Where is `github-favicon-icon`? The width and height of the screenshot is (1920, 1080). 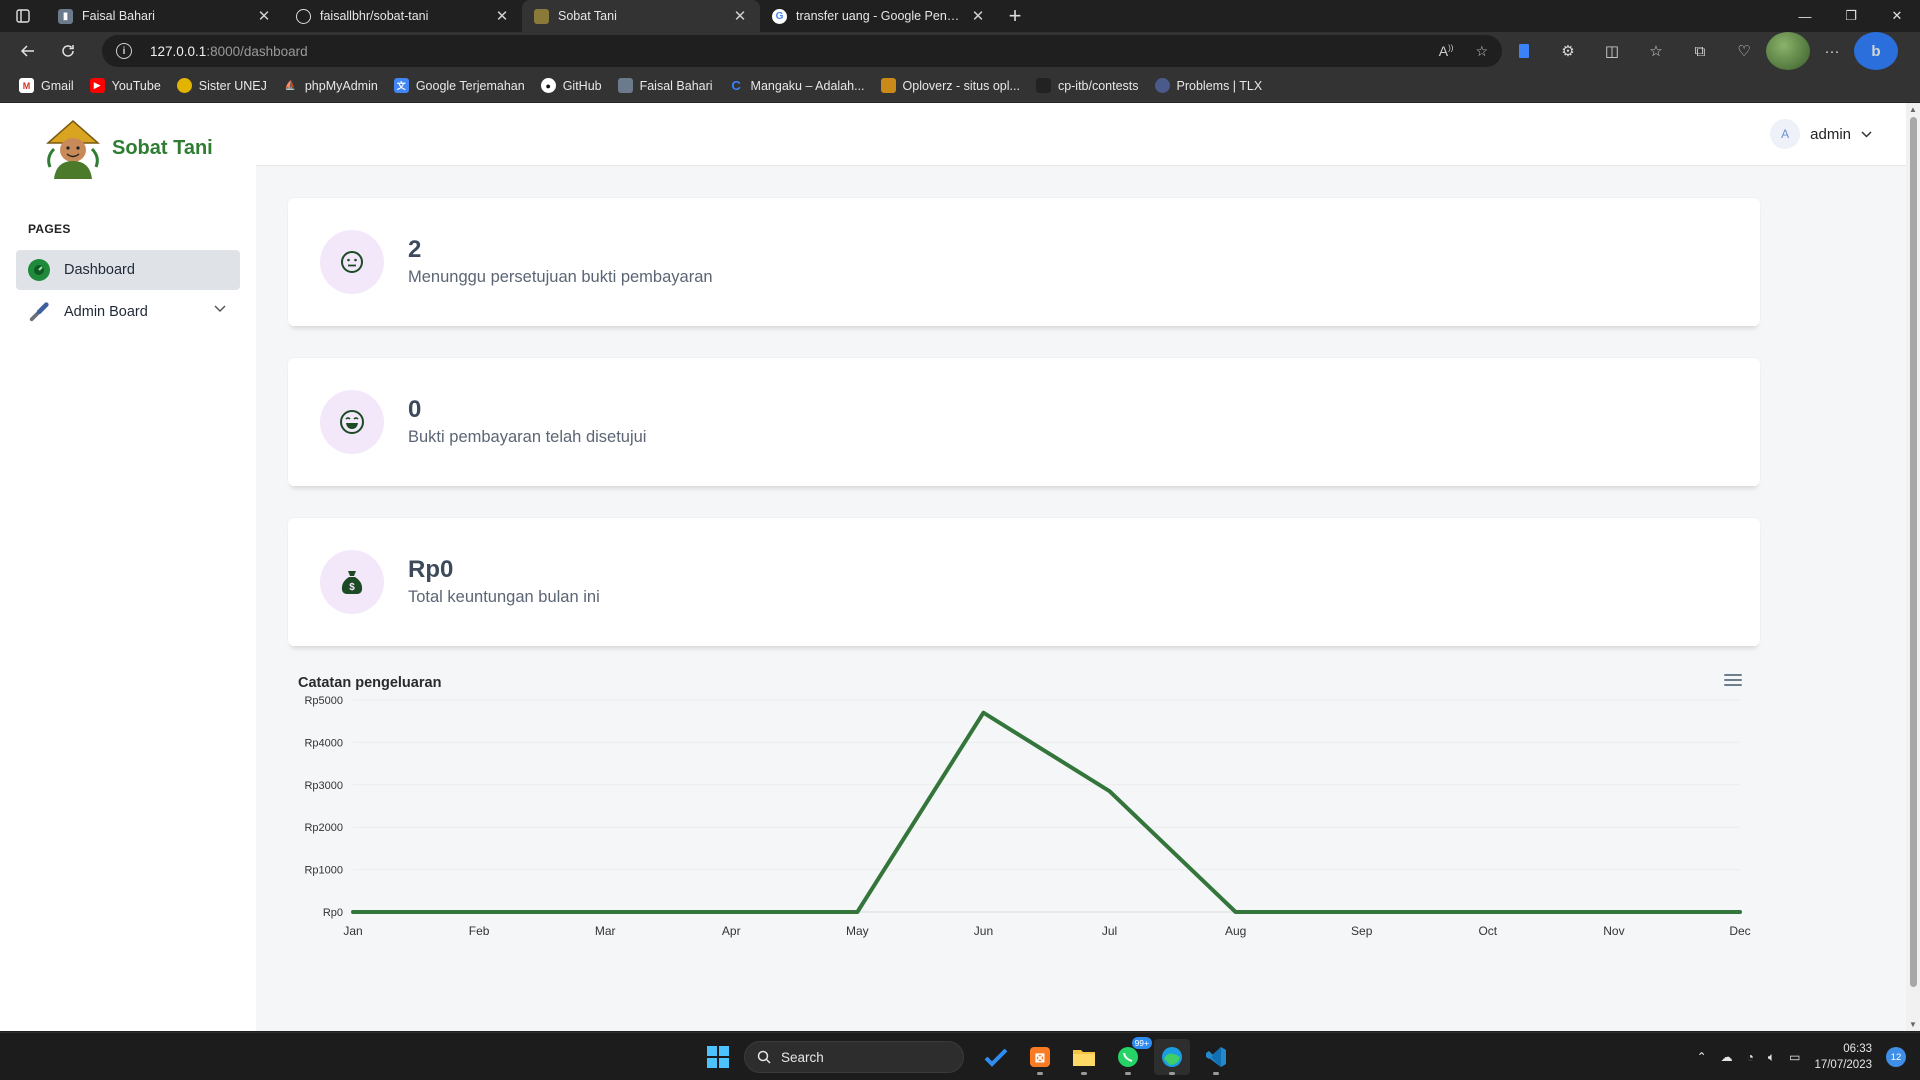
github-favicon-icon is located at coordinates (303, 16).